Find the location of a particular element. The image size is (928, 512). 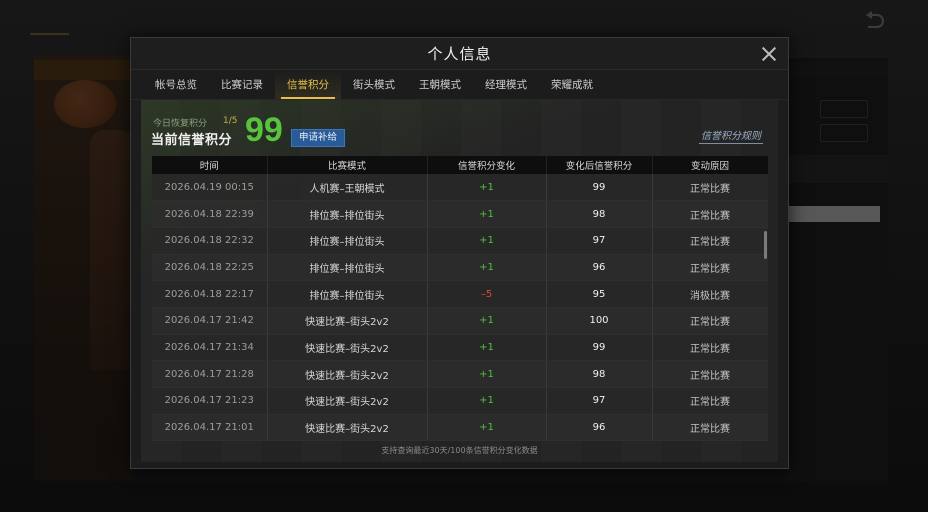

column-header-time: 时间 is located at coordinates (210, 165).